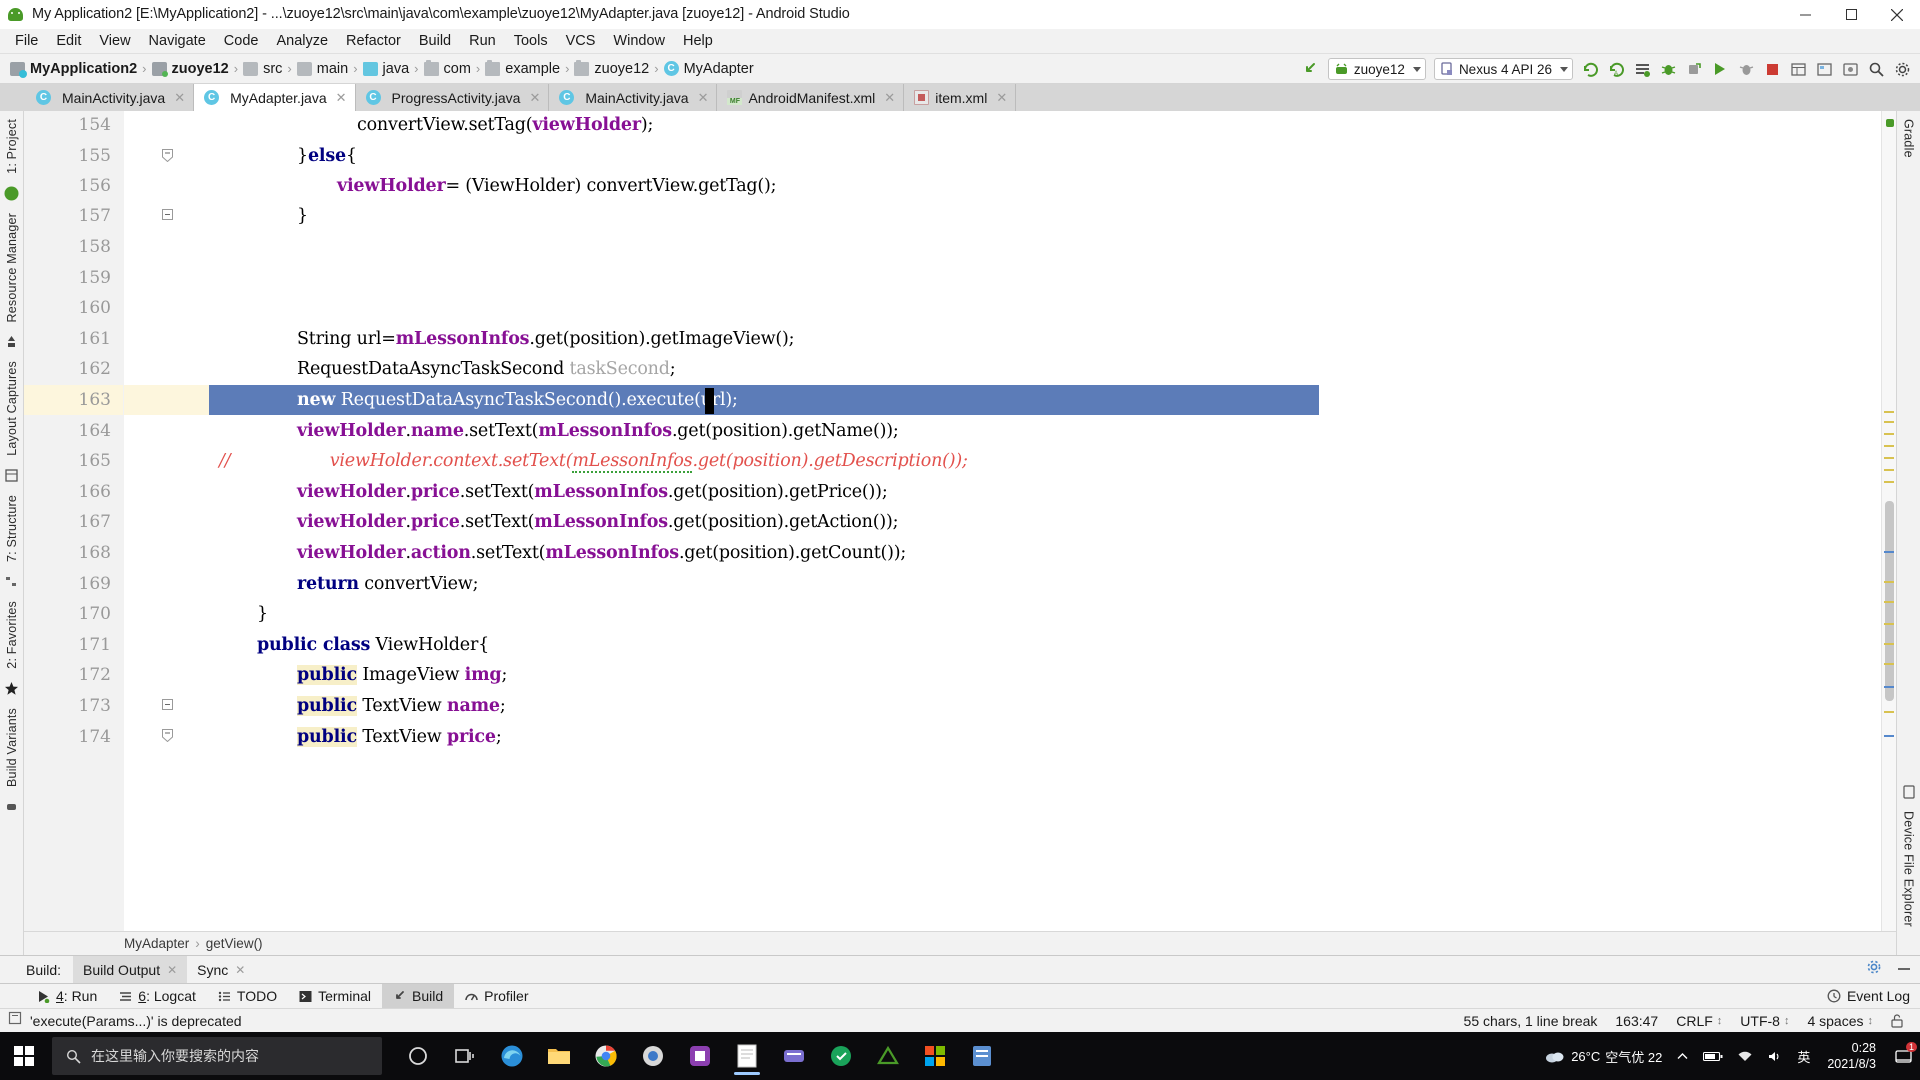 This screenshot has height=1080, width=1920. I want to click on editor-marker-scrollbar, so click(1888, 521).